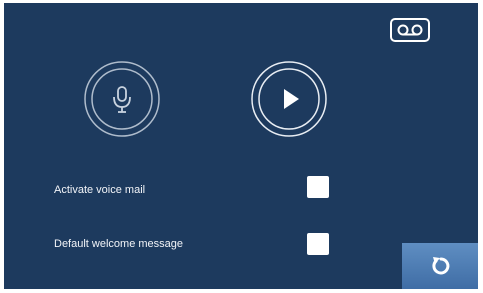 The width and height of the screenshot is (483, 293). What do you see at coordinates (291, 99) in the screenshot?
I see `play-icon` at bounding box center [291, 99].